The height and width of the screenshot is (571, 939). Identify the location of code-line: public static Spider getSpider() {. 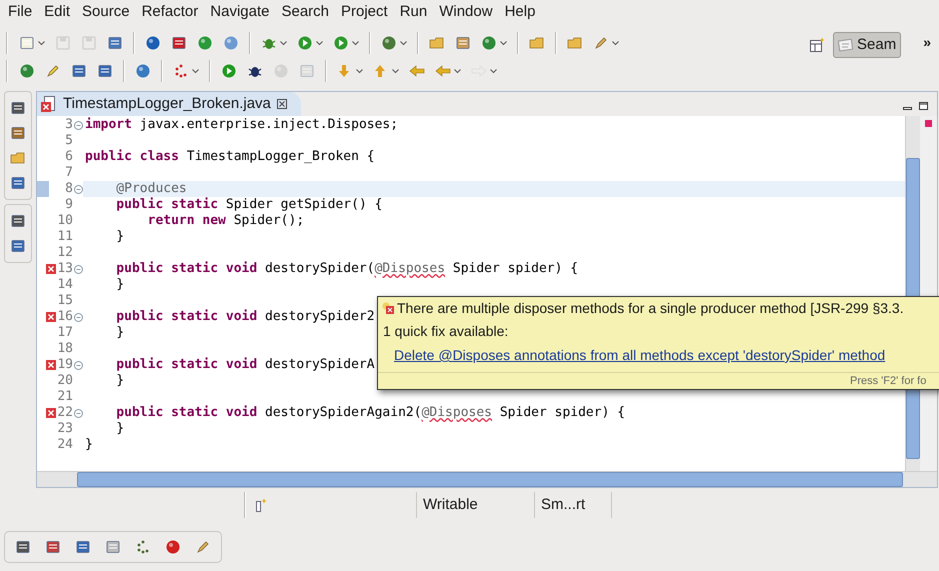
(248, 204).